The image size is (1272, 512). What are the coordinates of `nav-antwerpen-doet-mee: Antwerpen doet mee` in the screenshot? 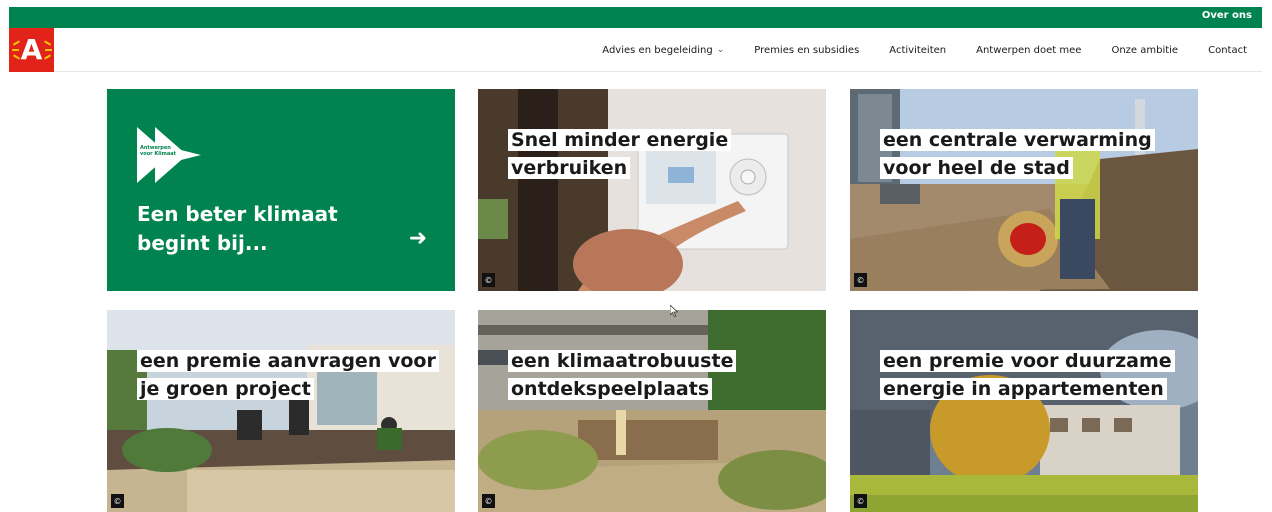 It's located at (1028, 50).